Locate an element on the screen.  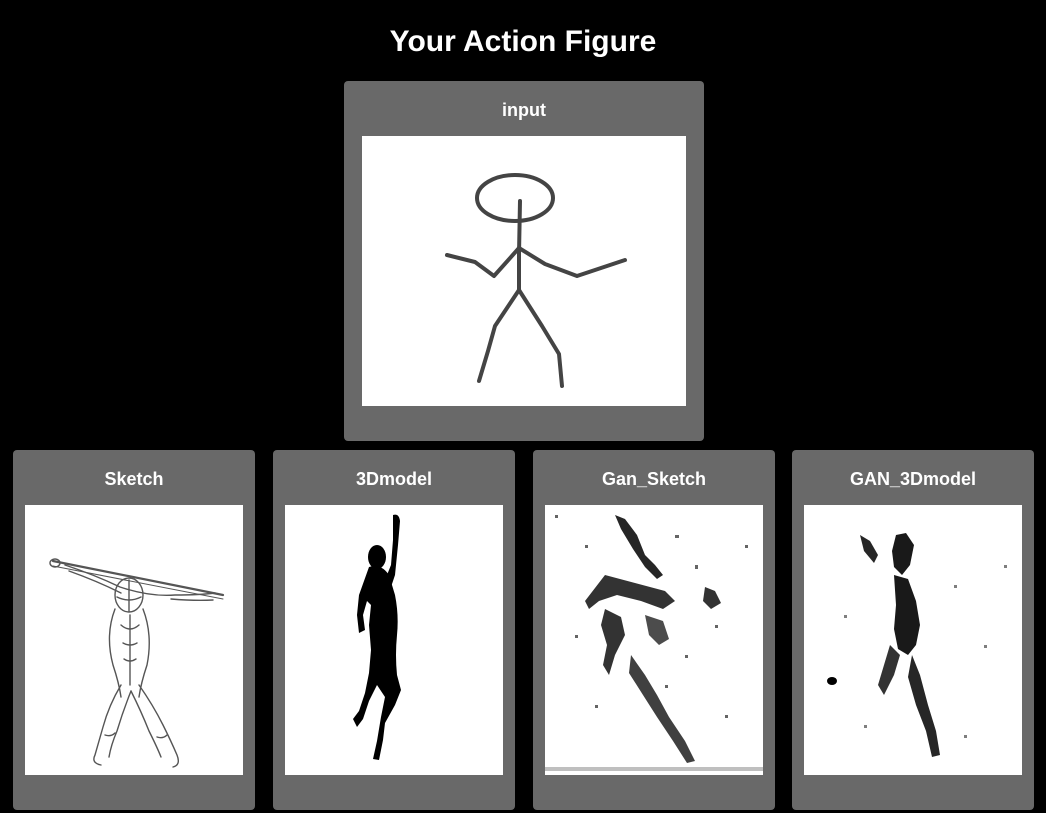
muscular-figure-sketch-image is located at coordinates (137, 663).